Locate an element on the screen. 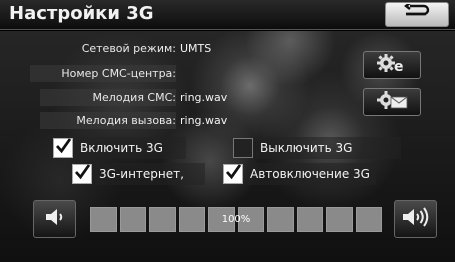 This screenshot has height=262, width=455. page-title: Настройки 3G is located at coordinates (81, 13).